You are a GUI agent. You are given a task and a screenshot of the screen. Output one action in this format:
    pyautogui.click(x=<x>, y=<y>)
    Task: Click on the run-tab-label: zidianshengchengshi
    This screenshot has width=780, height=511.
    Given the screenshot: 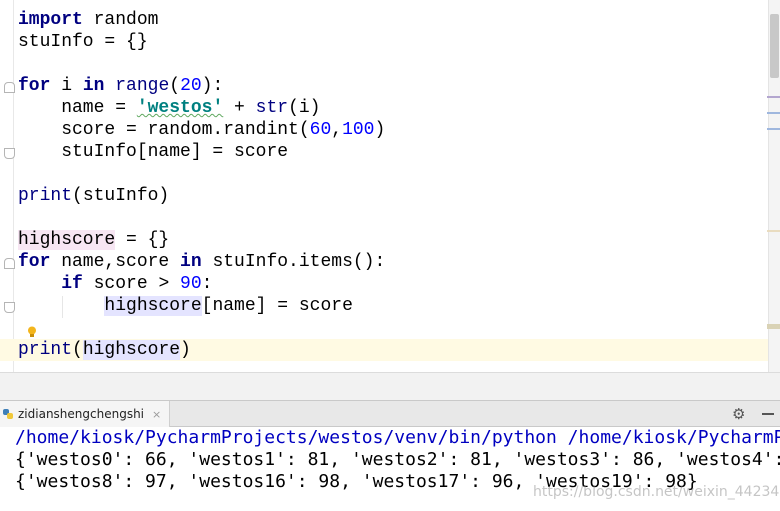 What is the action you would take?
    pyautogui.click(x=81, y=414)
    